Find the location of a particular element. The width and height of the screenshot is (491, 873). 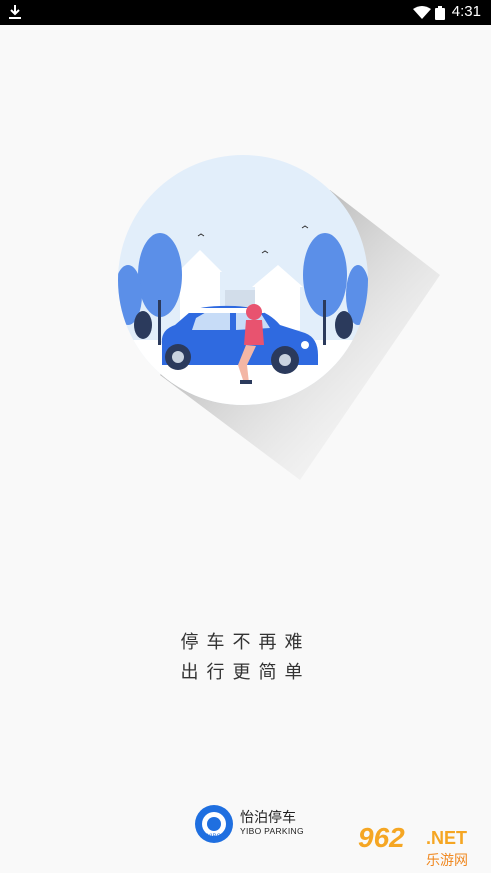

watermark-number: 962 is located at coordinates (381, 837).